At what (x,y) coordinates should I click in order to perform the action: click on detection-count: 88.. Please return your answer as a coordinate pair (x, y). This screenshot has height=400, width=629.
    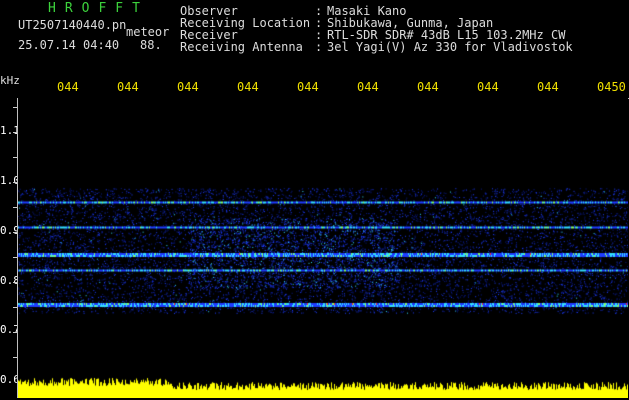
    Looking at the image, I should click on (151, 45).